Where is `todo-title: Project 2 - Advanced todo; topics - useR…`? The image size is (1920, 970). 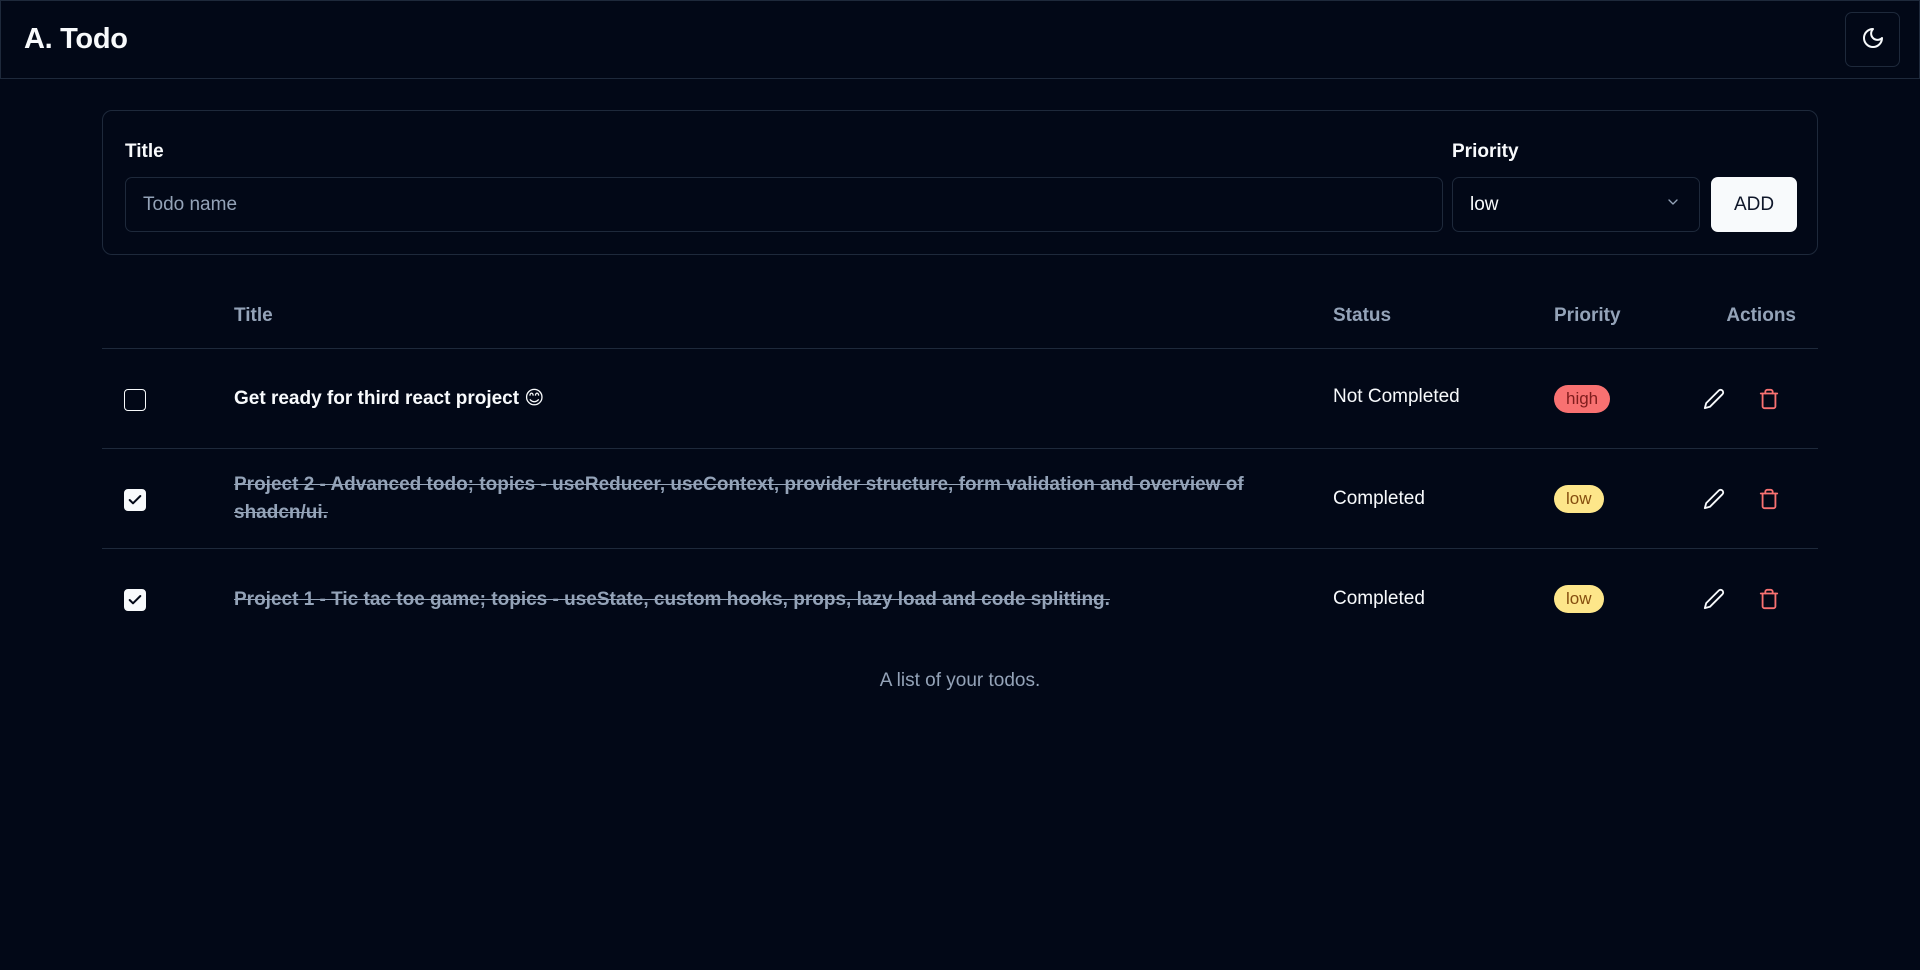 todo-title: Project 2 - Advanced todo; topics - useR… is located at coordinates (739, 498).